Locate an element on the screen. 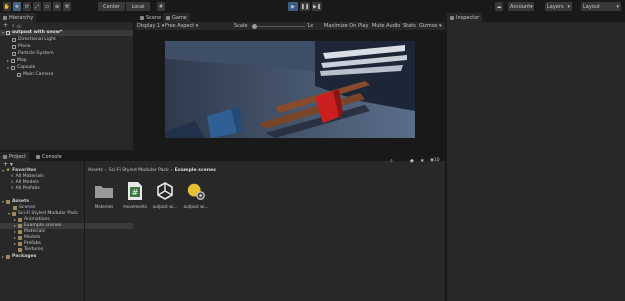 The height and width of the screenshot is (301, 625). aspect-label: Free Aspect is located at coordinates (180, 26).